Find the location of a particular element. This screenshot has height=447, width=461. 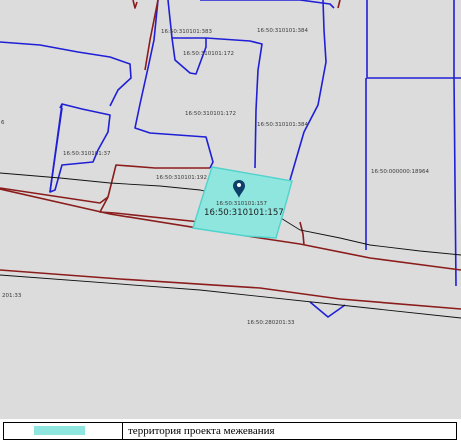

label-18964: 16:50:000000:18964 is located at coordinates (400, 172).